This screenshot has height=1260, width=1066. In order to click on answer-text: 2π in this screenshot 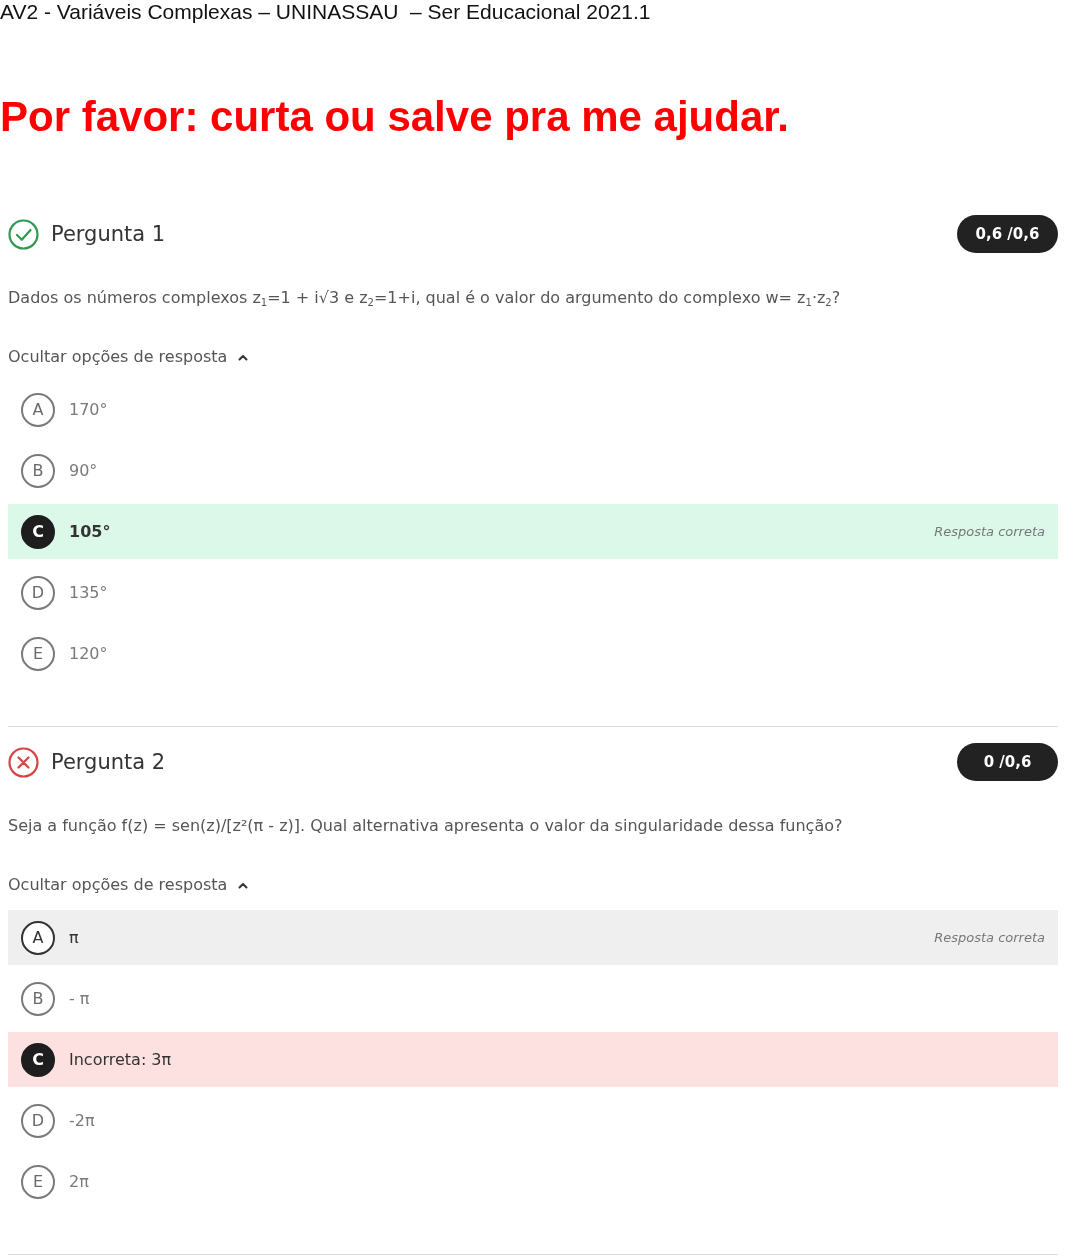, I will do `click(79, 1181)`.